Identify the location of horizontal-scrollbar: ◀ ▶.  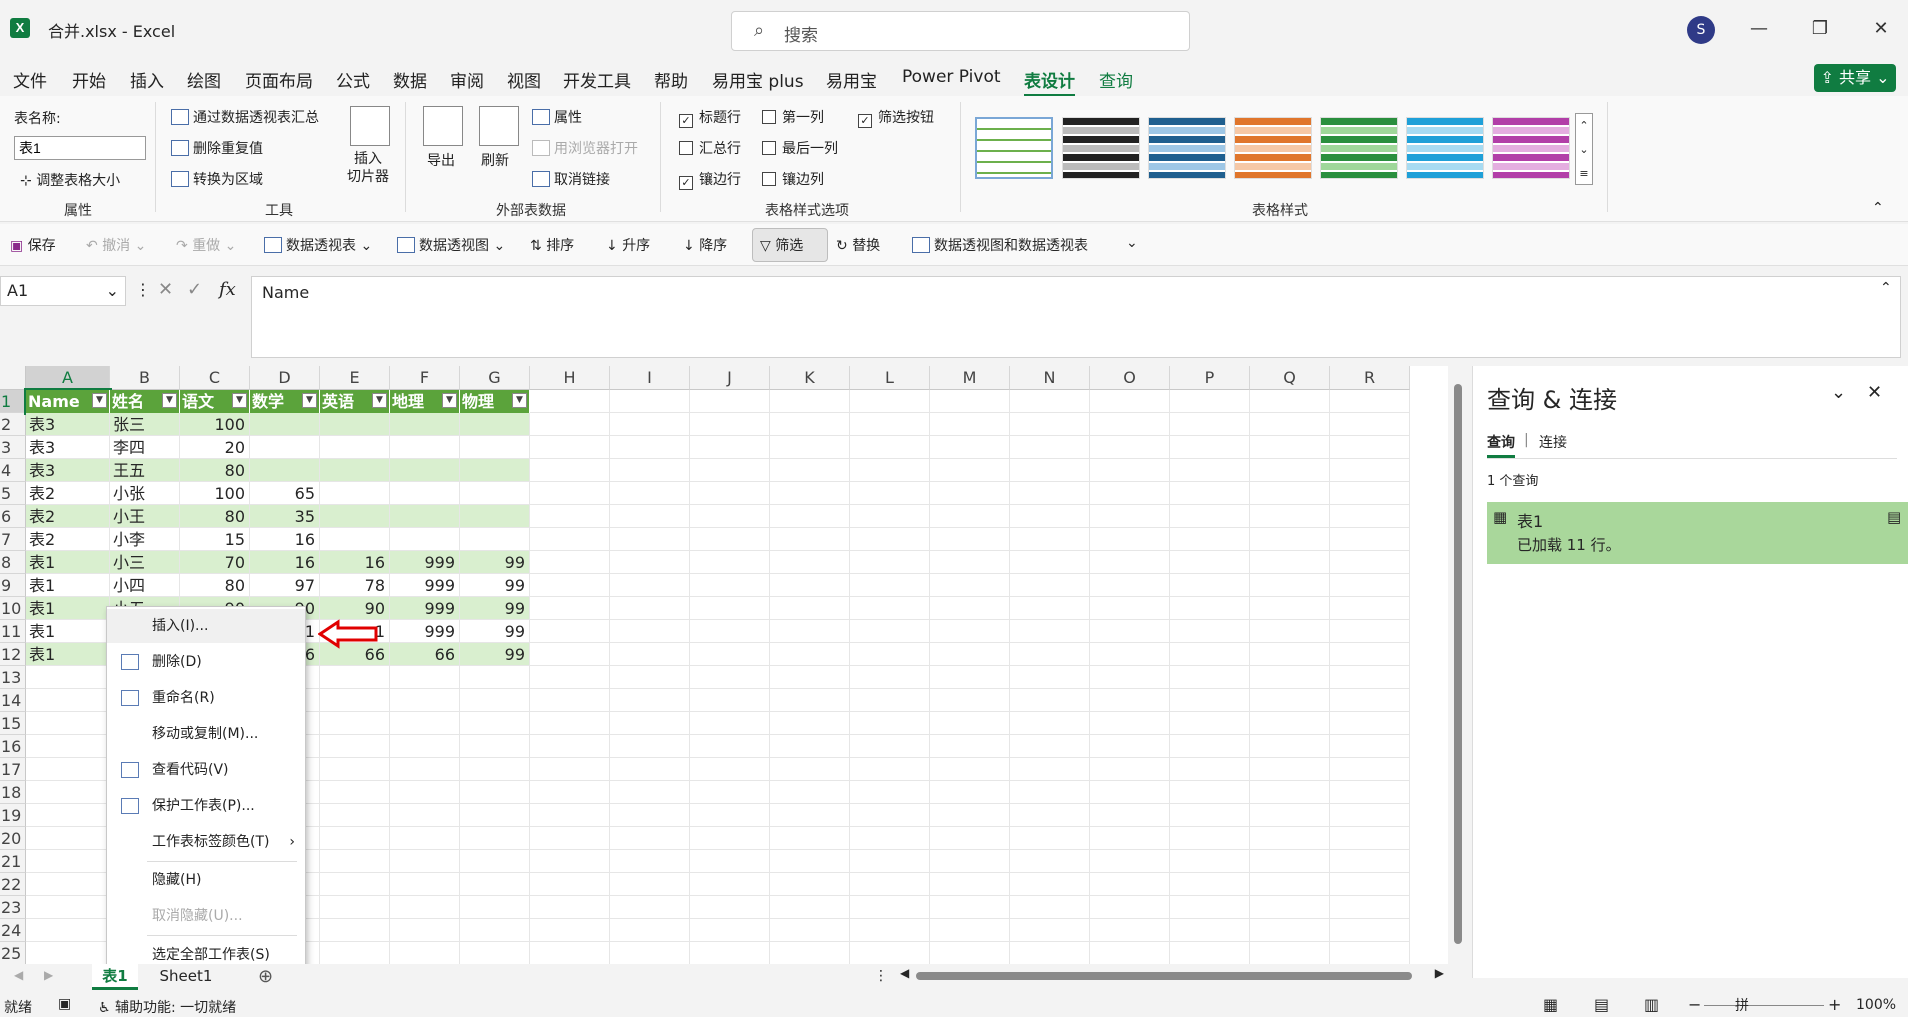
(1172, 976).